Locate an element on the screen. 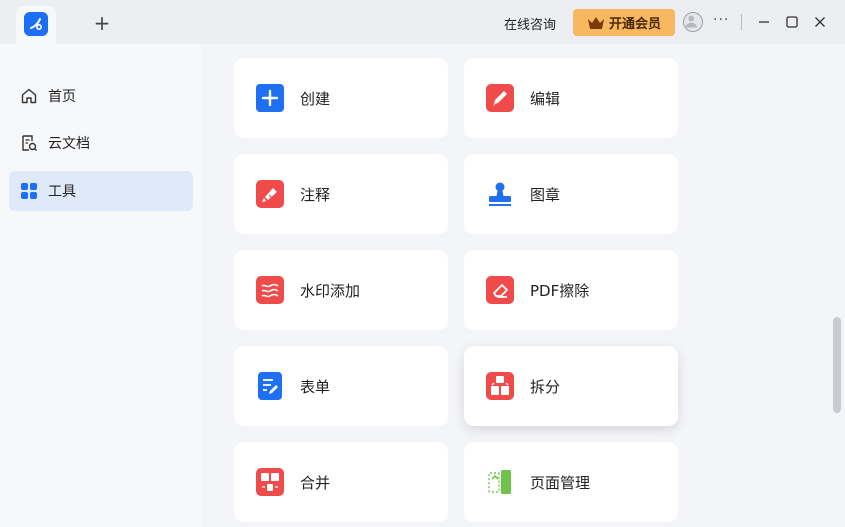  form-icon is located at coordinates (270, 386).